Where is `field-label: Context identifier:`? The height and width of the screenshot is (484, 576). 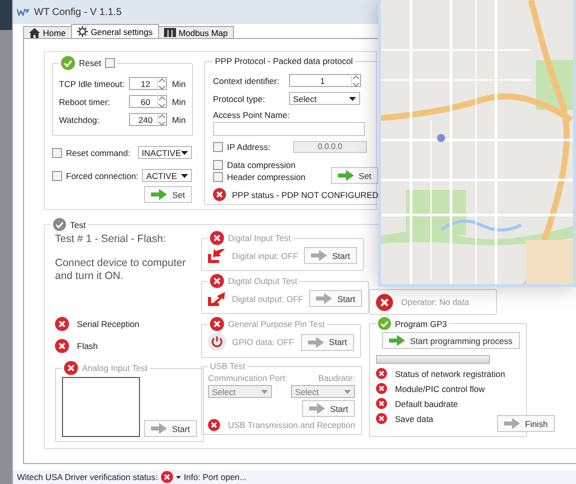
field-label: Context identifier: is located at coordinates (246, 81).